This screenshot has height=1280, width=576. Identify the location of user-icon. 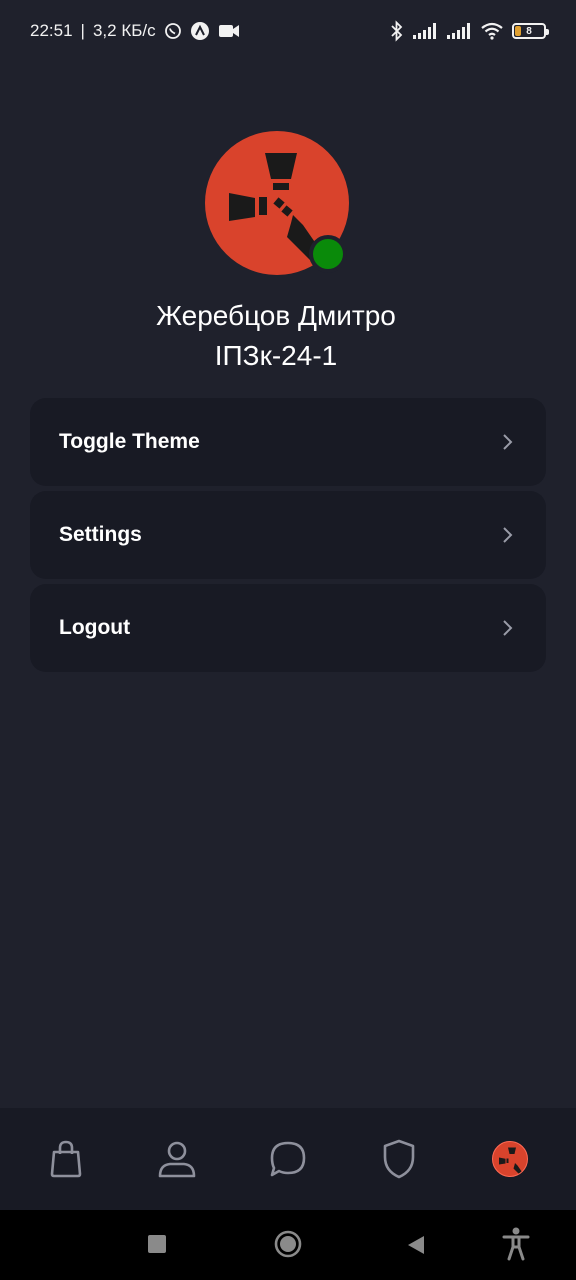
(177, 1159).